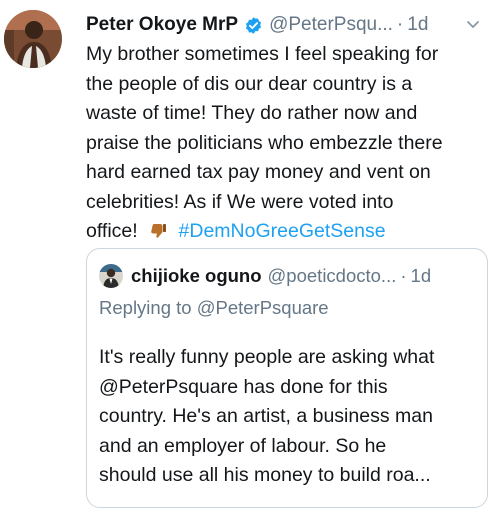 Image resolution: width=489 pixels, height=508 pixels. Describe the element at coordinates (159, 231) in the screenshot. I see `thumbs-down-emoji-icon` at that location.